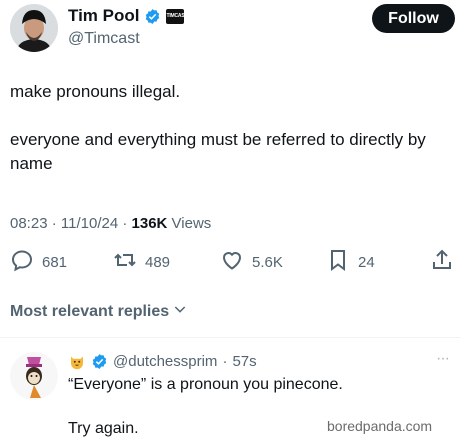 The height and width of the screenshot is (442, 460). I want to click on follow-button: Follow, so click(413, 18).